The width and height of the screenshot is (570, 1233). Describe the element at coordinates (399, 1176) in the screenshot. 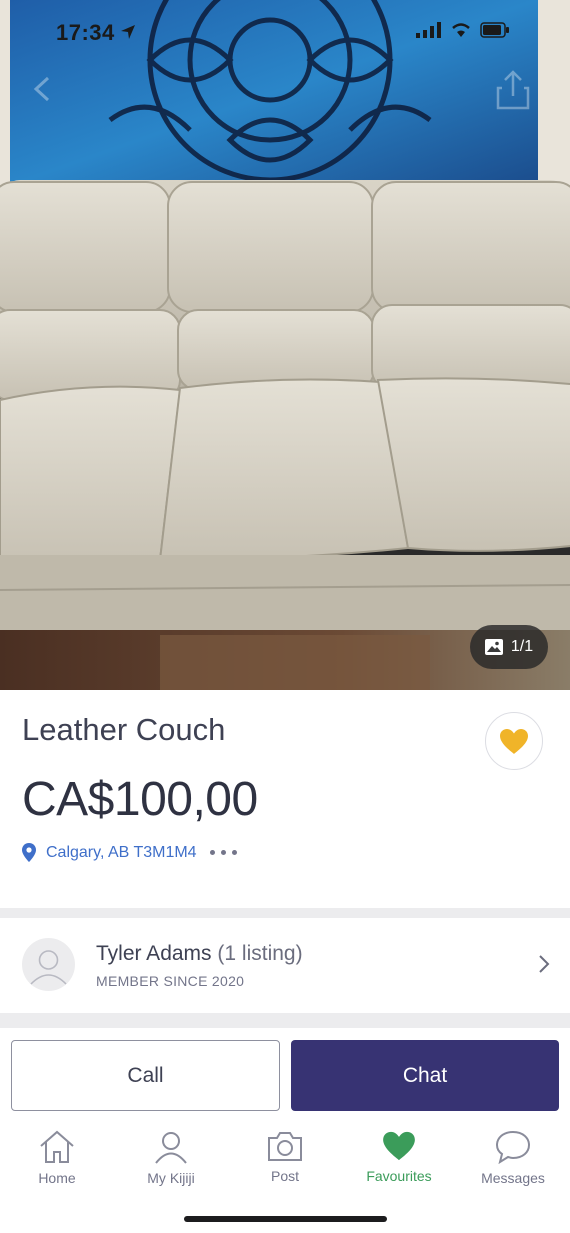

I see `tab-favourites-label: Favourites` at that location.